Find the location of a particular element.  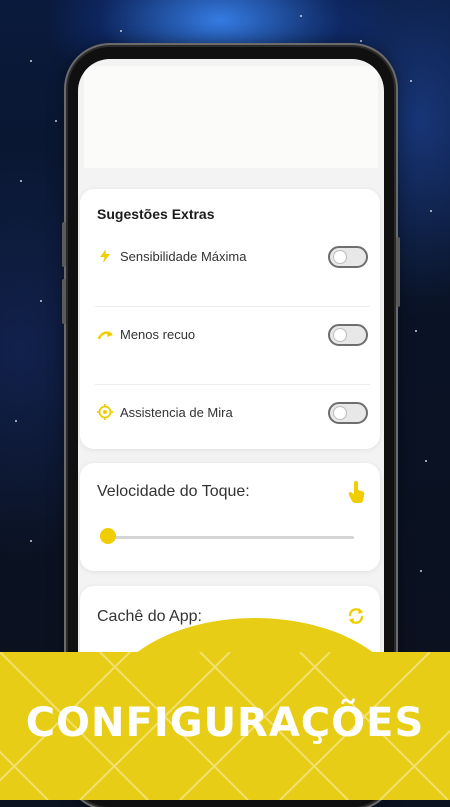

phone-button-right is located at coordinates (398, 272).